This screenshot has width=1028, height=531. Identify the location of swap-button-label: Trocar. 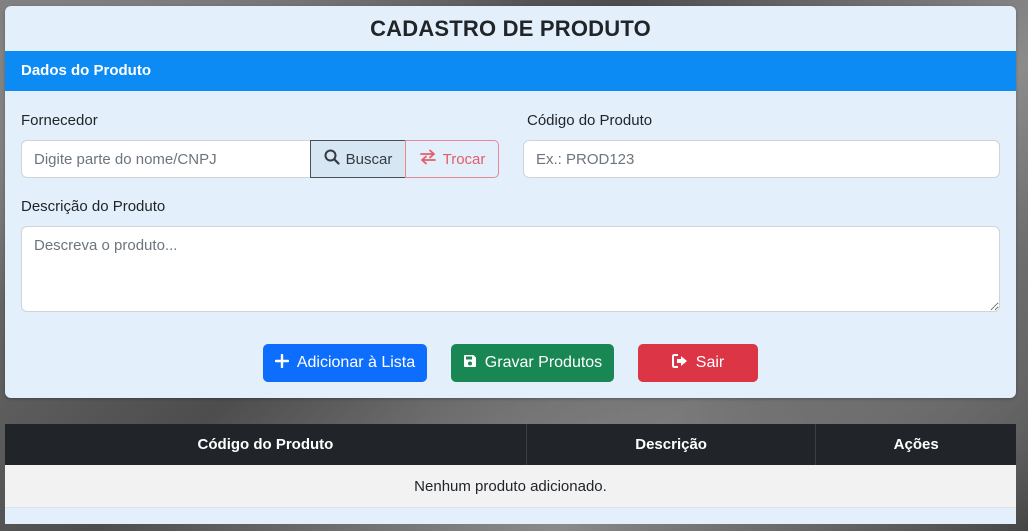
(464, 159).